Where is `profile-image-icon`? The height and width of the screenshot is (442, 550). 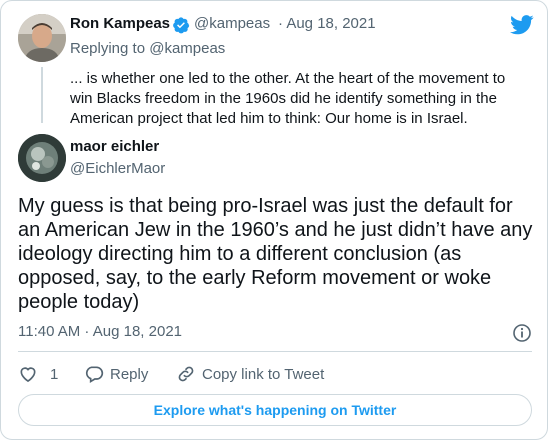 profile-image-icon is located at coordinates (42, 158).